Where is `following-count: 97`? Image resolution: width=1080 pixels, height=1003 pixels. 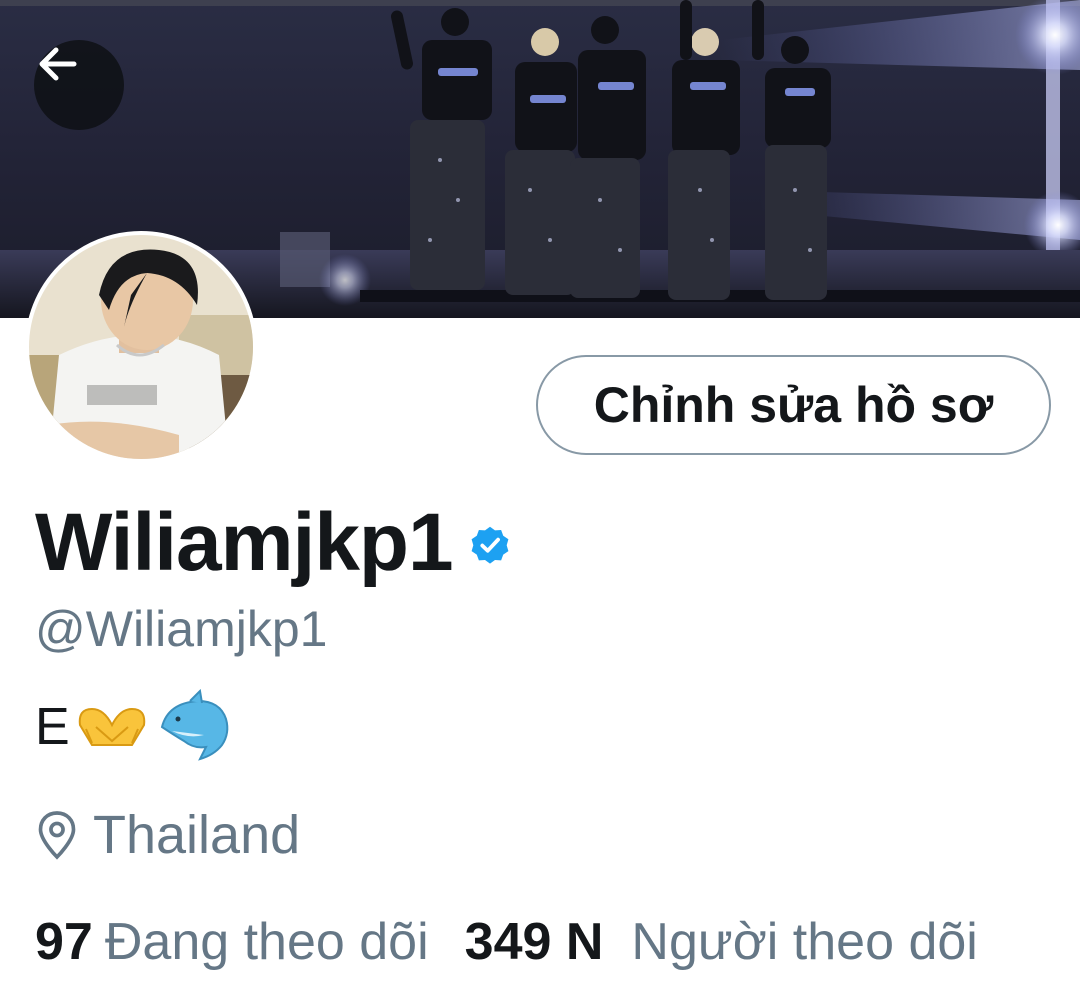
following-count: 97 is located at coordinates (64, 942).